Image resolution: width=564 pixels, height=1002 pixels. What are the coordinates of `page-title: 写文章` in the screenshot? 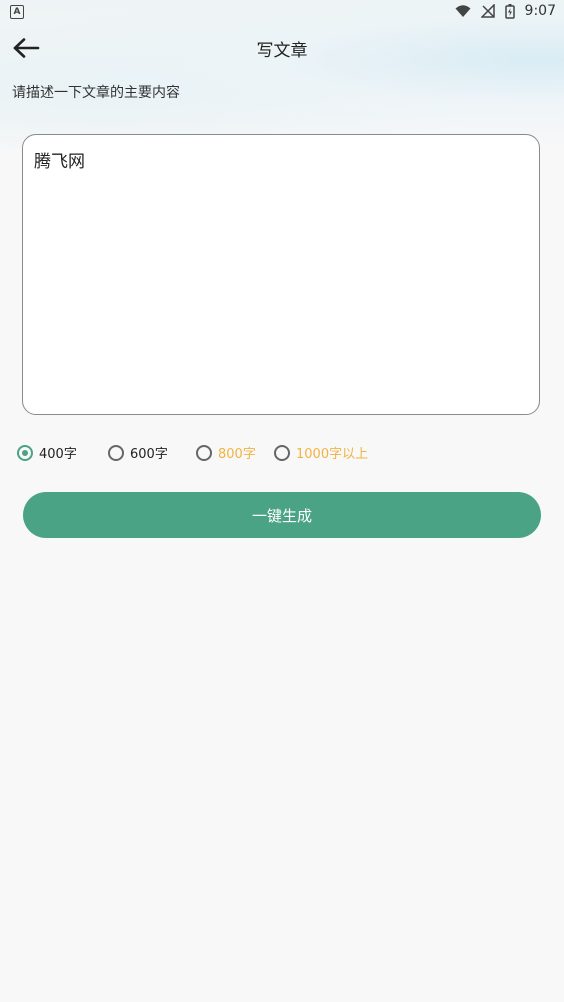 It's located at (282, 51).